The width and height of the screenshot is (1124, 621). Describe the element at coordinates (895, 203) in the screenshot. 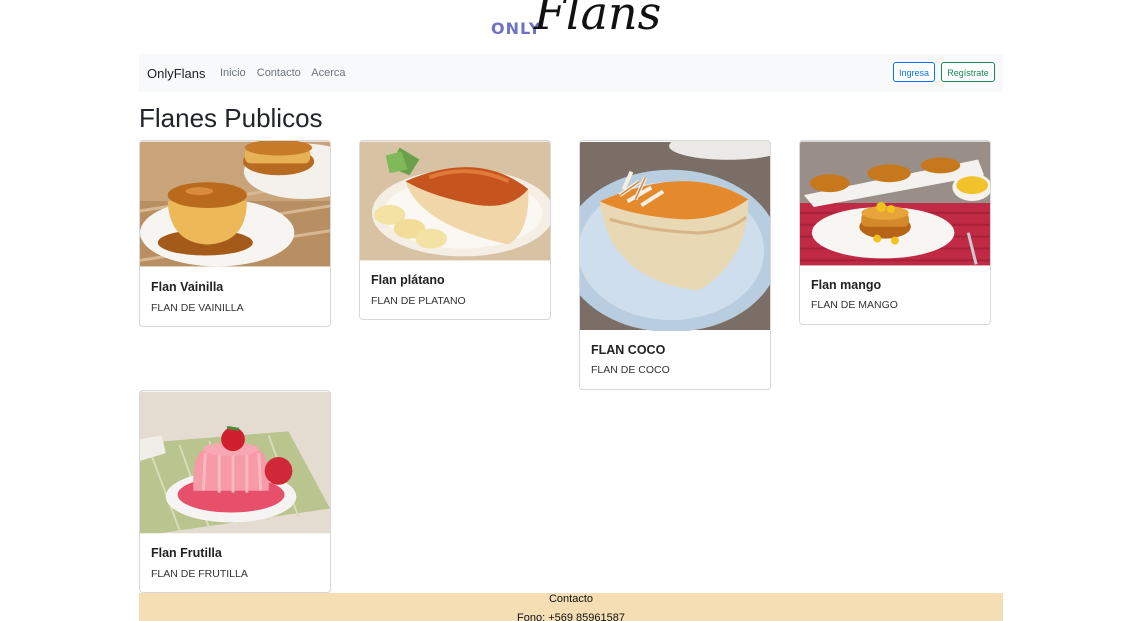

I see `flan-mango-image` at that location.